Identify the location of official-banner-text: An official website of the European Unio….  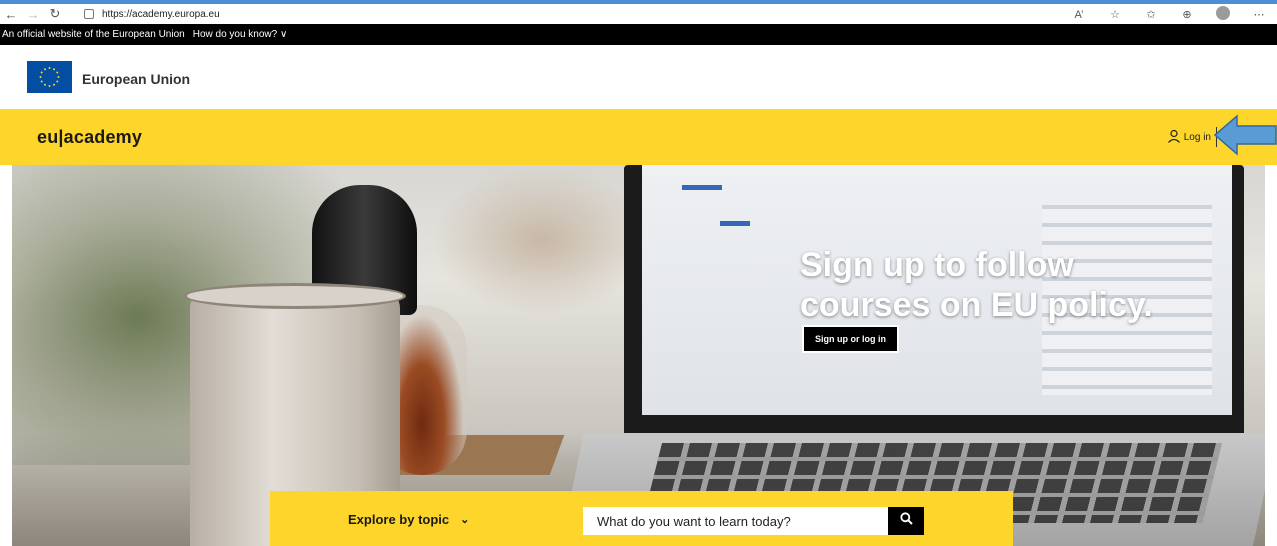
(93, 34).